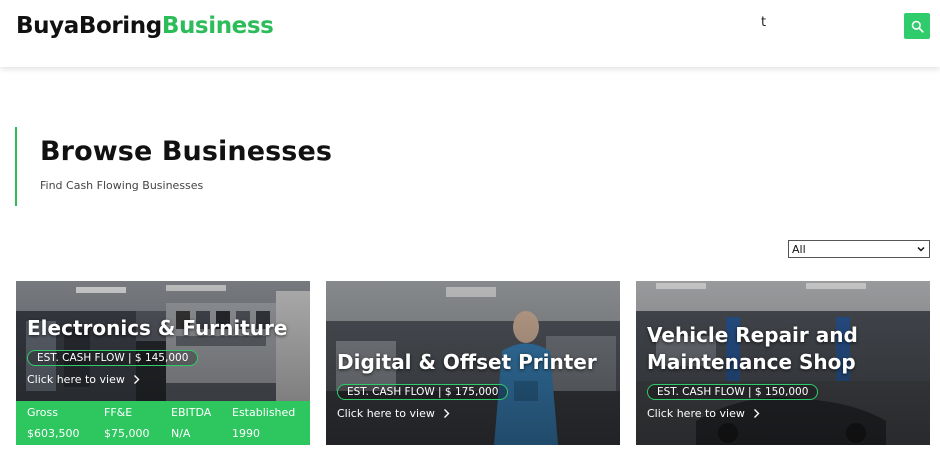  What do you see at coordinates (423, 392) in the screenshot?
I see `cash-flow-badge: EST. CASH FLOW | $ 175,000` at bounding box center [423, 392].